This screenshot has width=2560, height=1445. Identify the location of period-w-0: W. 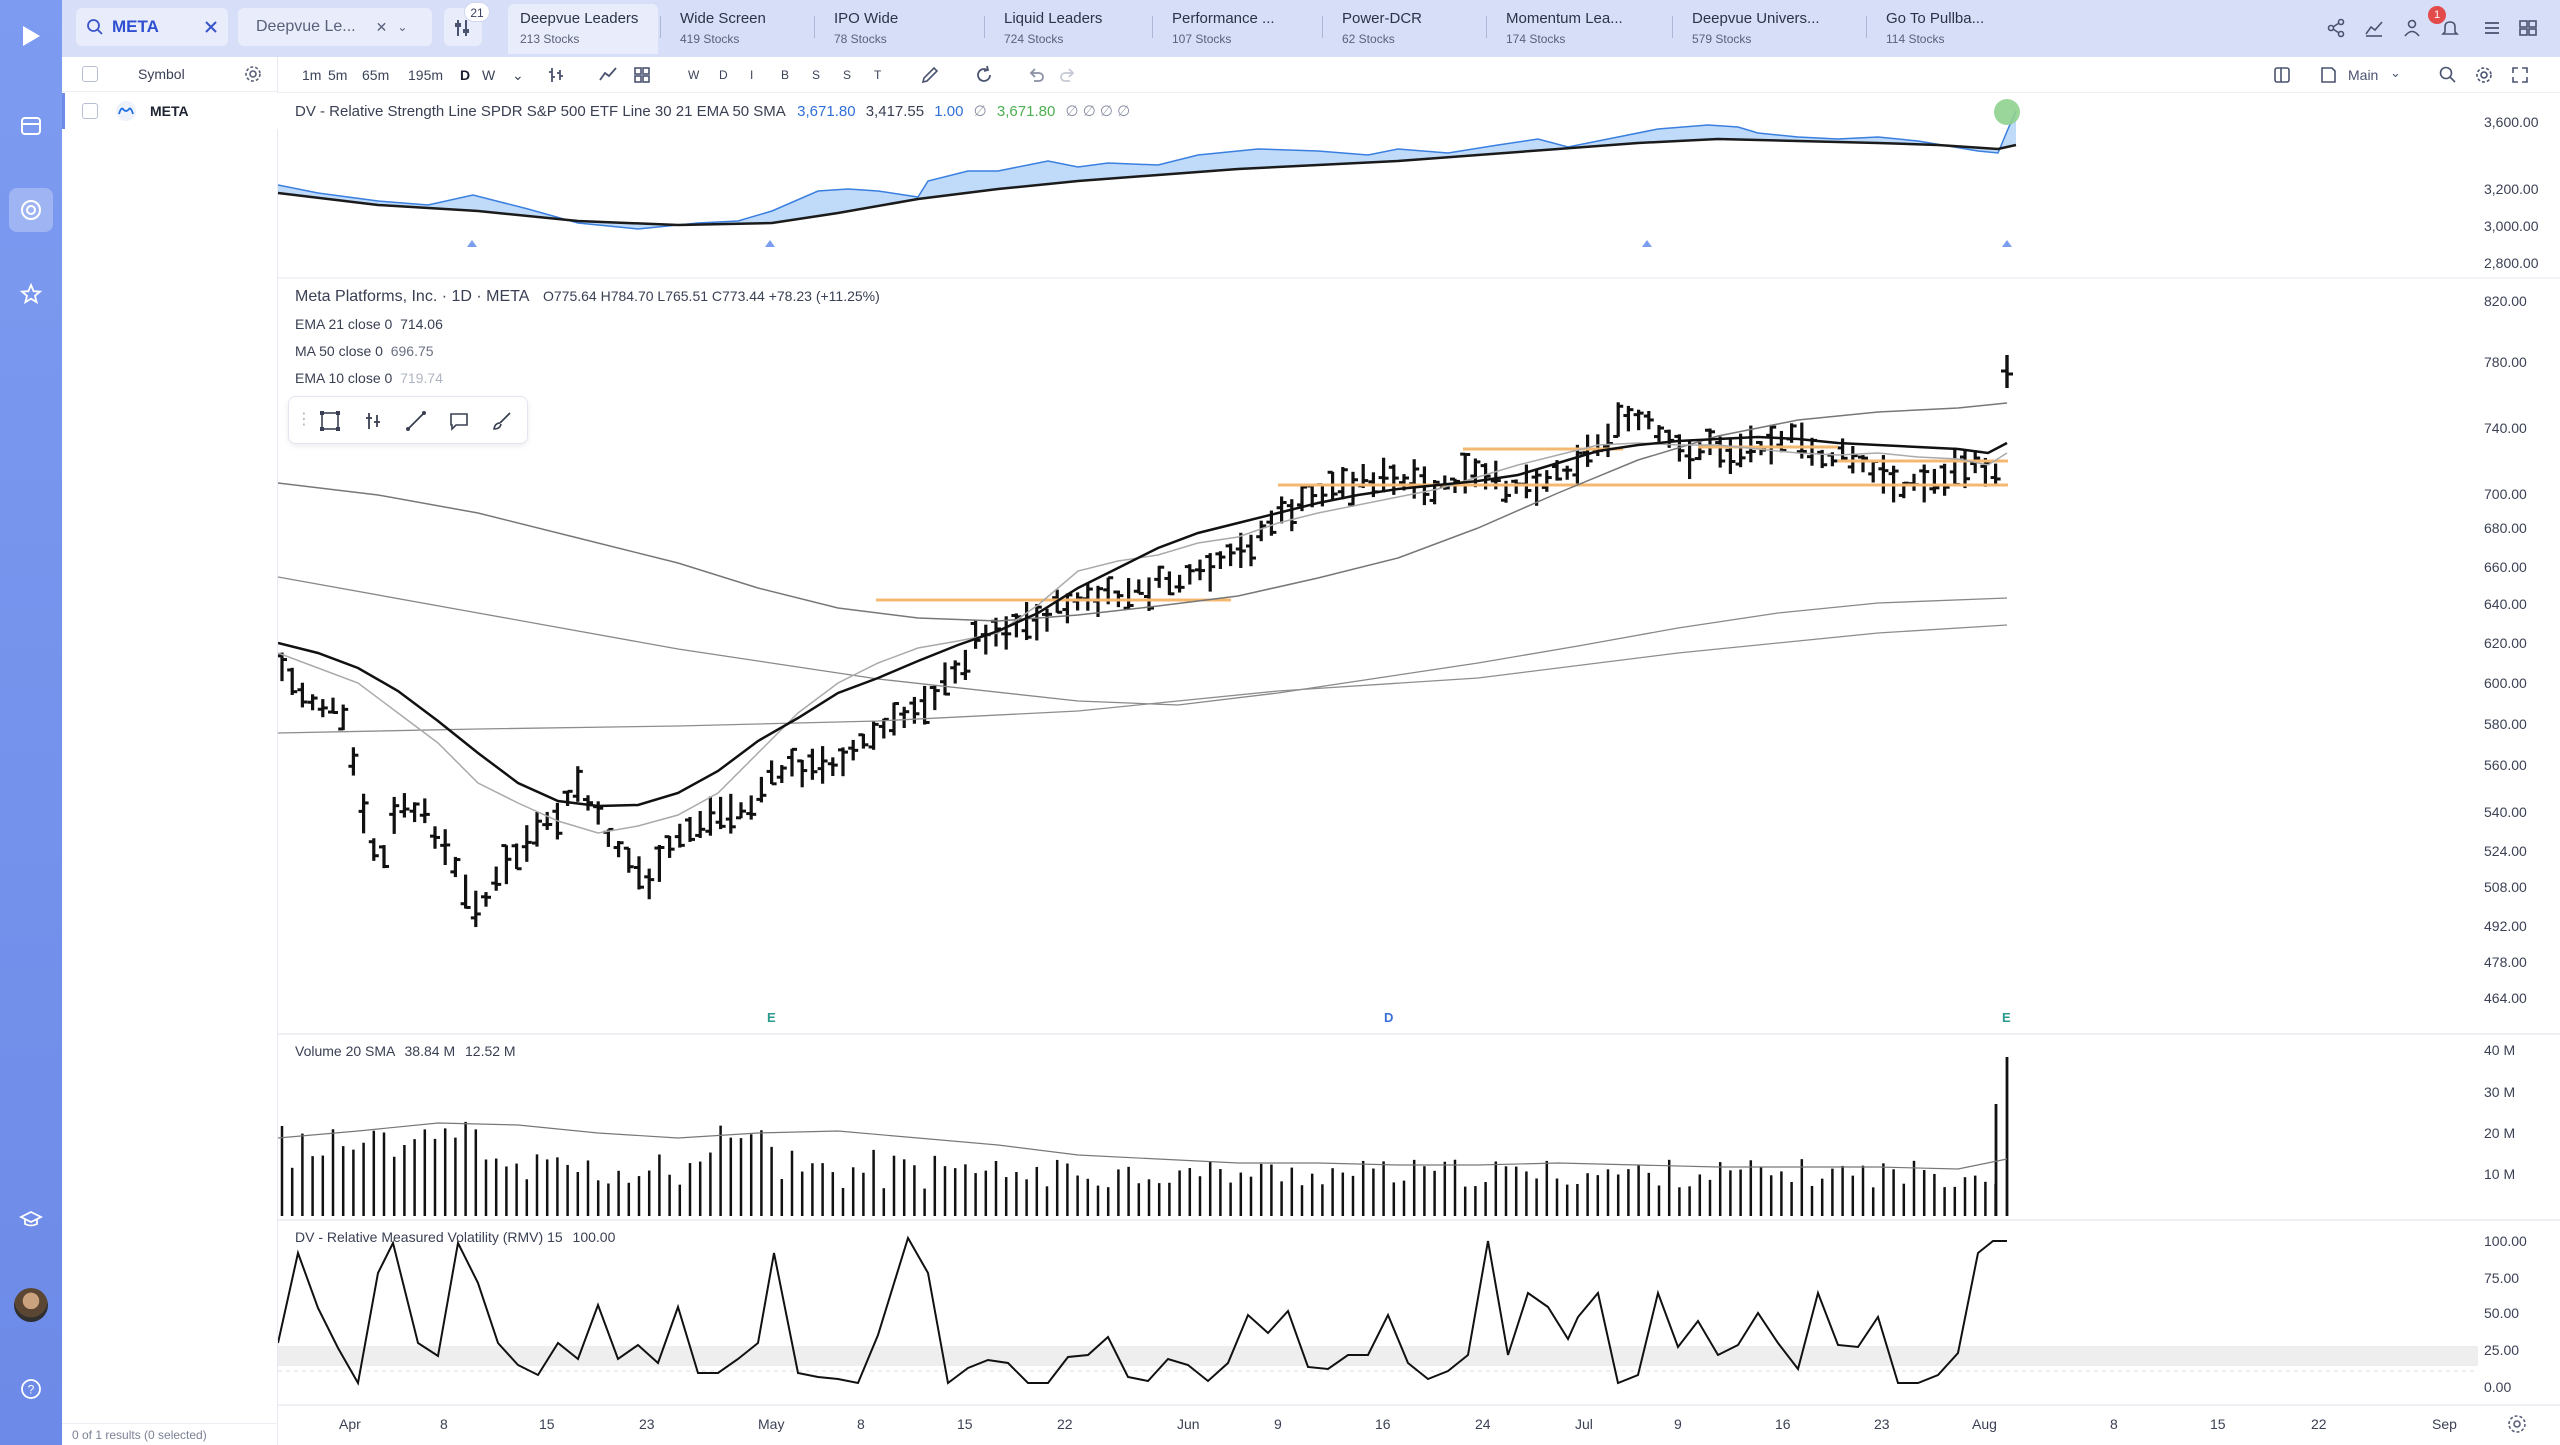
(693, 75).